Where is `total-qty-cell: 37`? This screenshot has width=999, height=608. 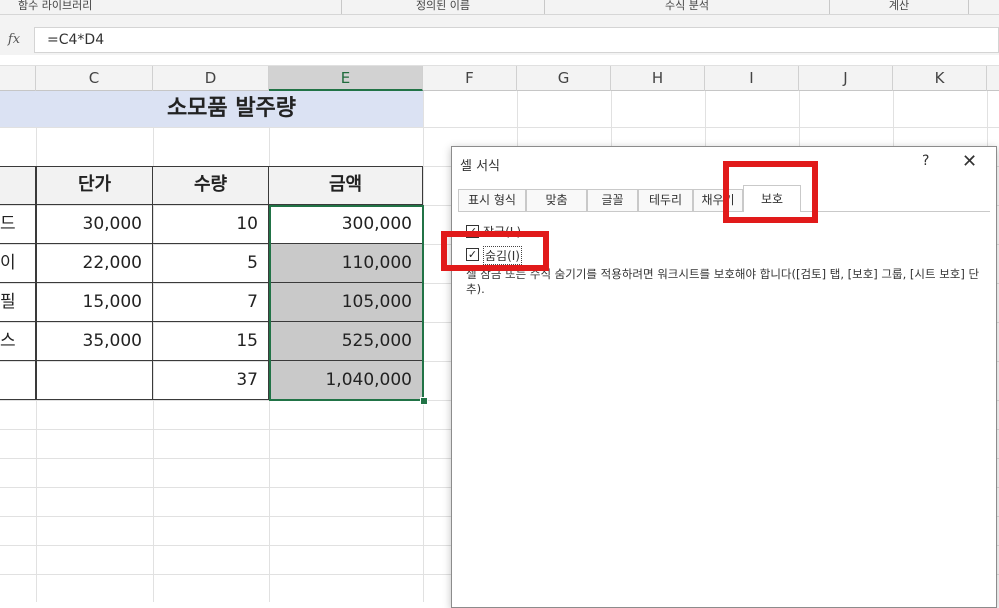
total-qty-cell: 37 is located at coordinates (211, 380).